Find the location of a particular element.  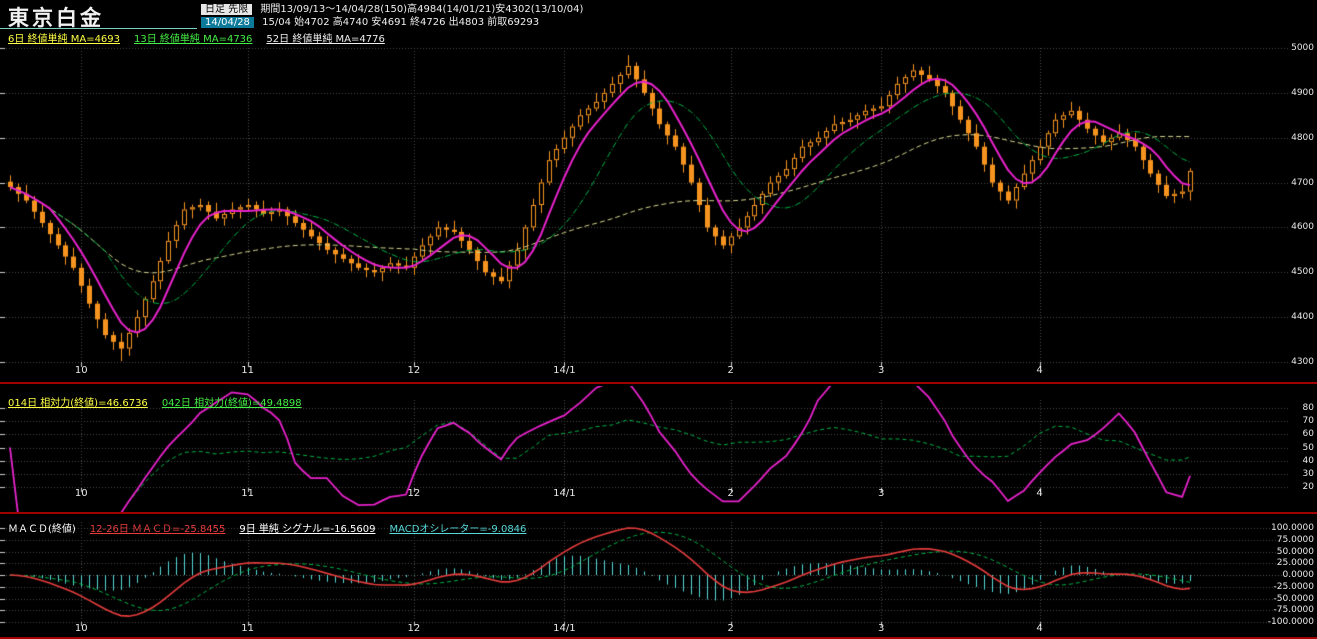

macd-legend-item-0: ＭＡＣＤ(終値) is located at coordinates (42, 529).